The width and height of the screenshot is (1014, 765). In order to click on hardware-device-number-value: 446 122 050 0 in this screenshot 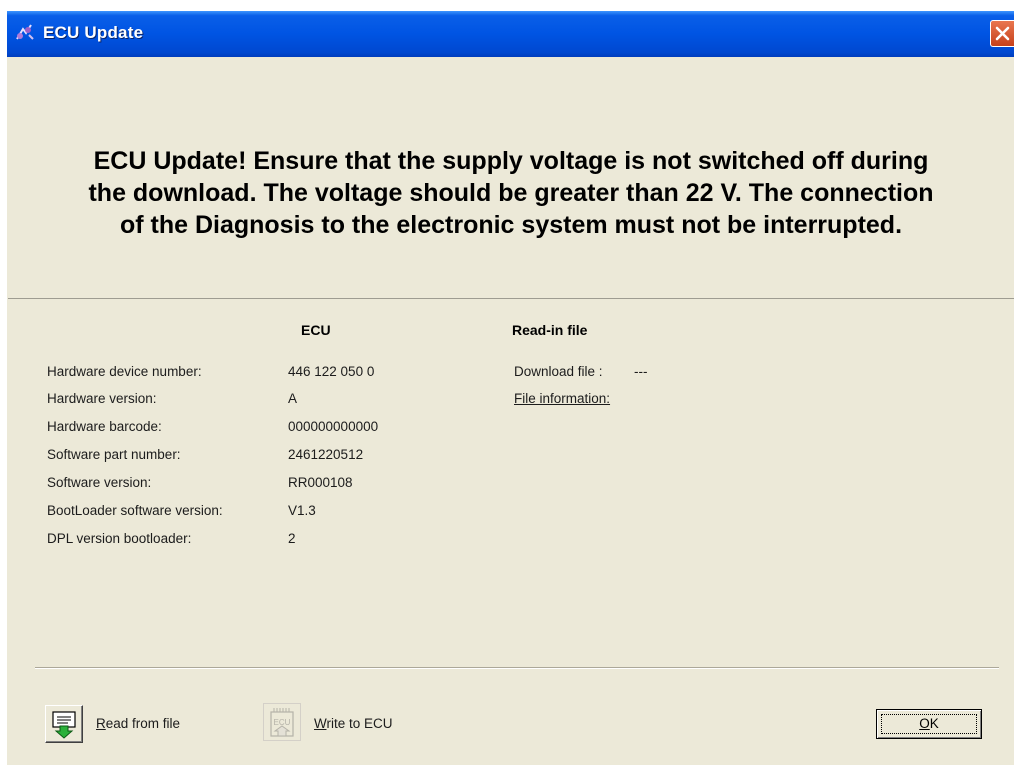, I will do `click(331, 371)`.